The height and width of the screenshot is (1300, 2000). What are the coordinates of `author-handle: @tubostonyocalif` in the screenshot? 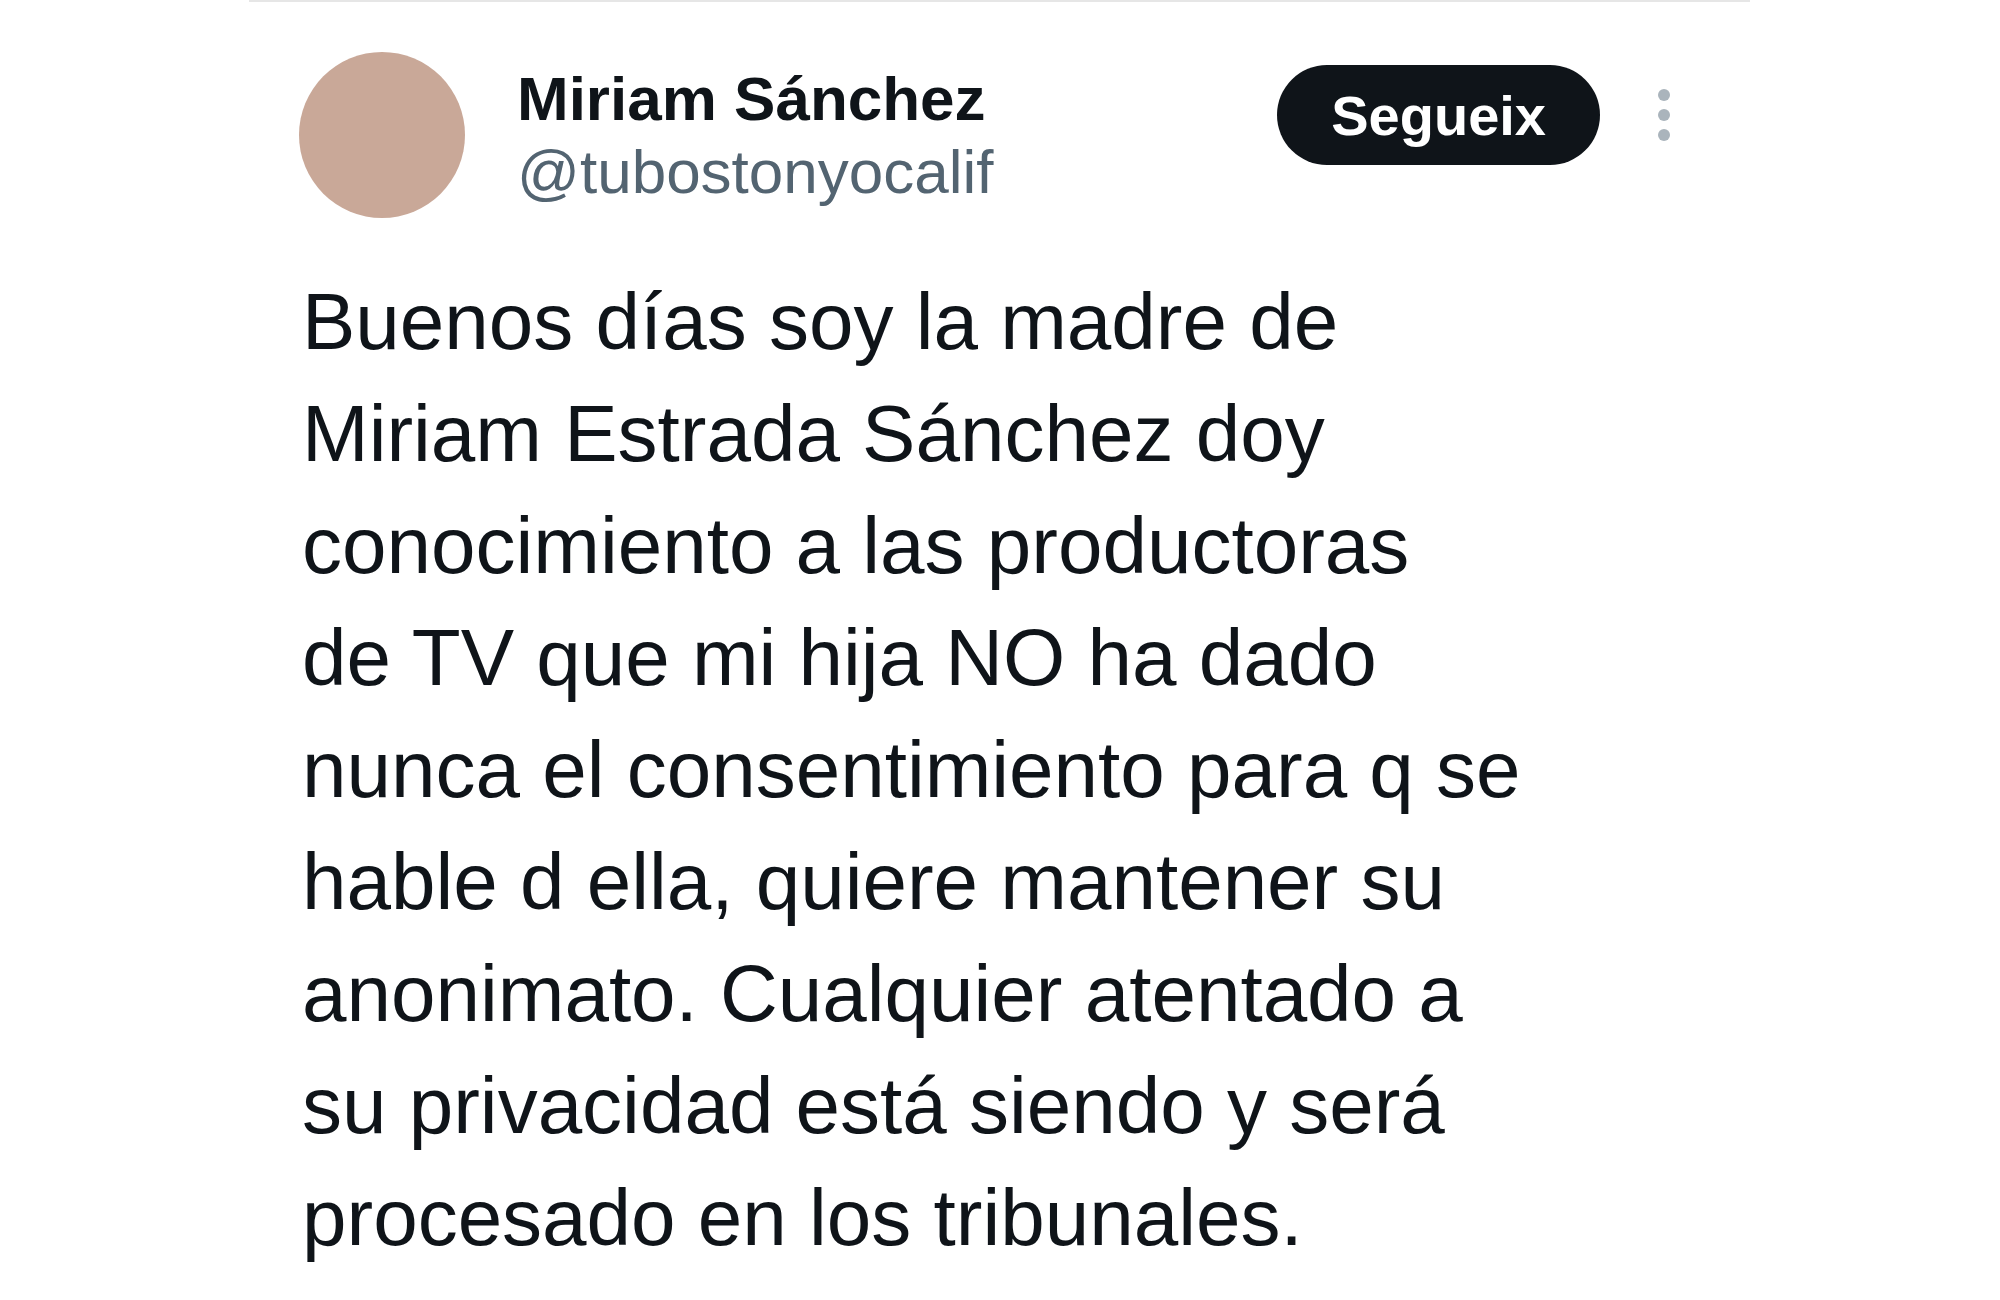 It's located at (755, 172).